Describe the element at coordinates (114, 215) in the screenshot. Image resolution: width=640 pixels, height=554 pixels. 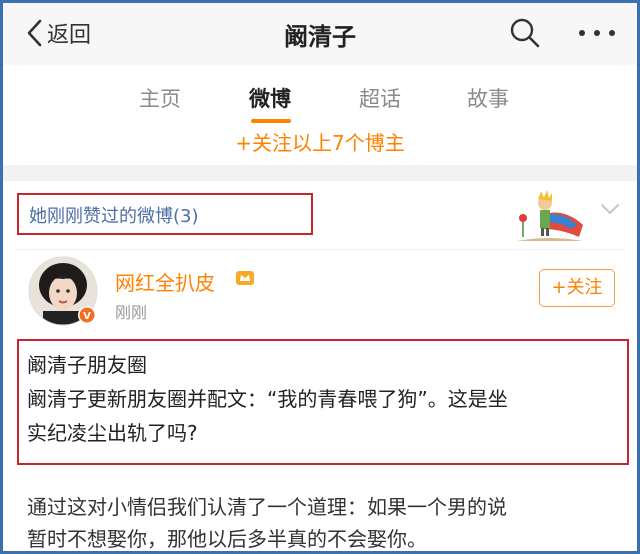
I see `liked-weibo-label: 她刚刚赞过的微博(3)` at that location.